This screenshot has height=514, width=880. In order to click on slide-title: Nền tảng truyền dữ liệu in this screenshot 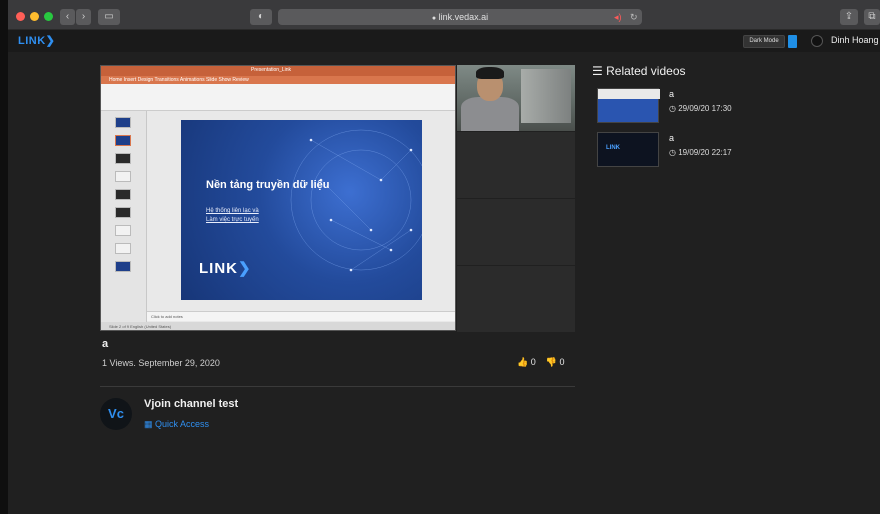, I will do `click(268, 185)`.